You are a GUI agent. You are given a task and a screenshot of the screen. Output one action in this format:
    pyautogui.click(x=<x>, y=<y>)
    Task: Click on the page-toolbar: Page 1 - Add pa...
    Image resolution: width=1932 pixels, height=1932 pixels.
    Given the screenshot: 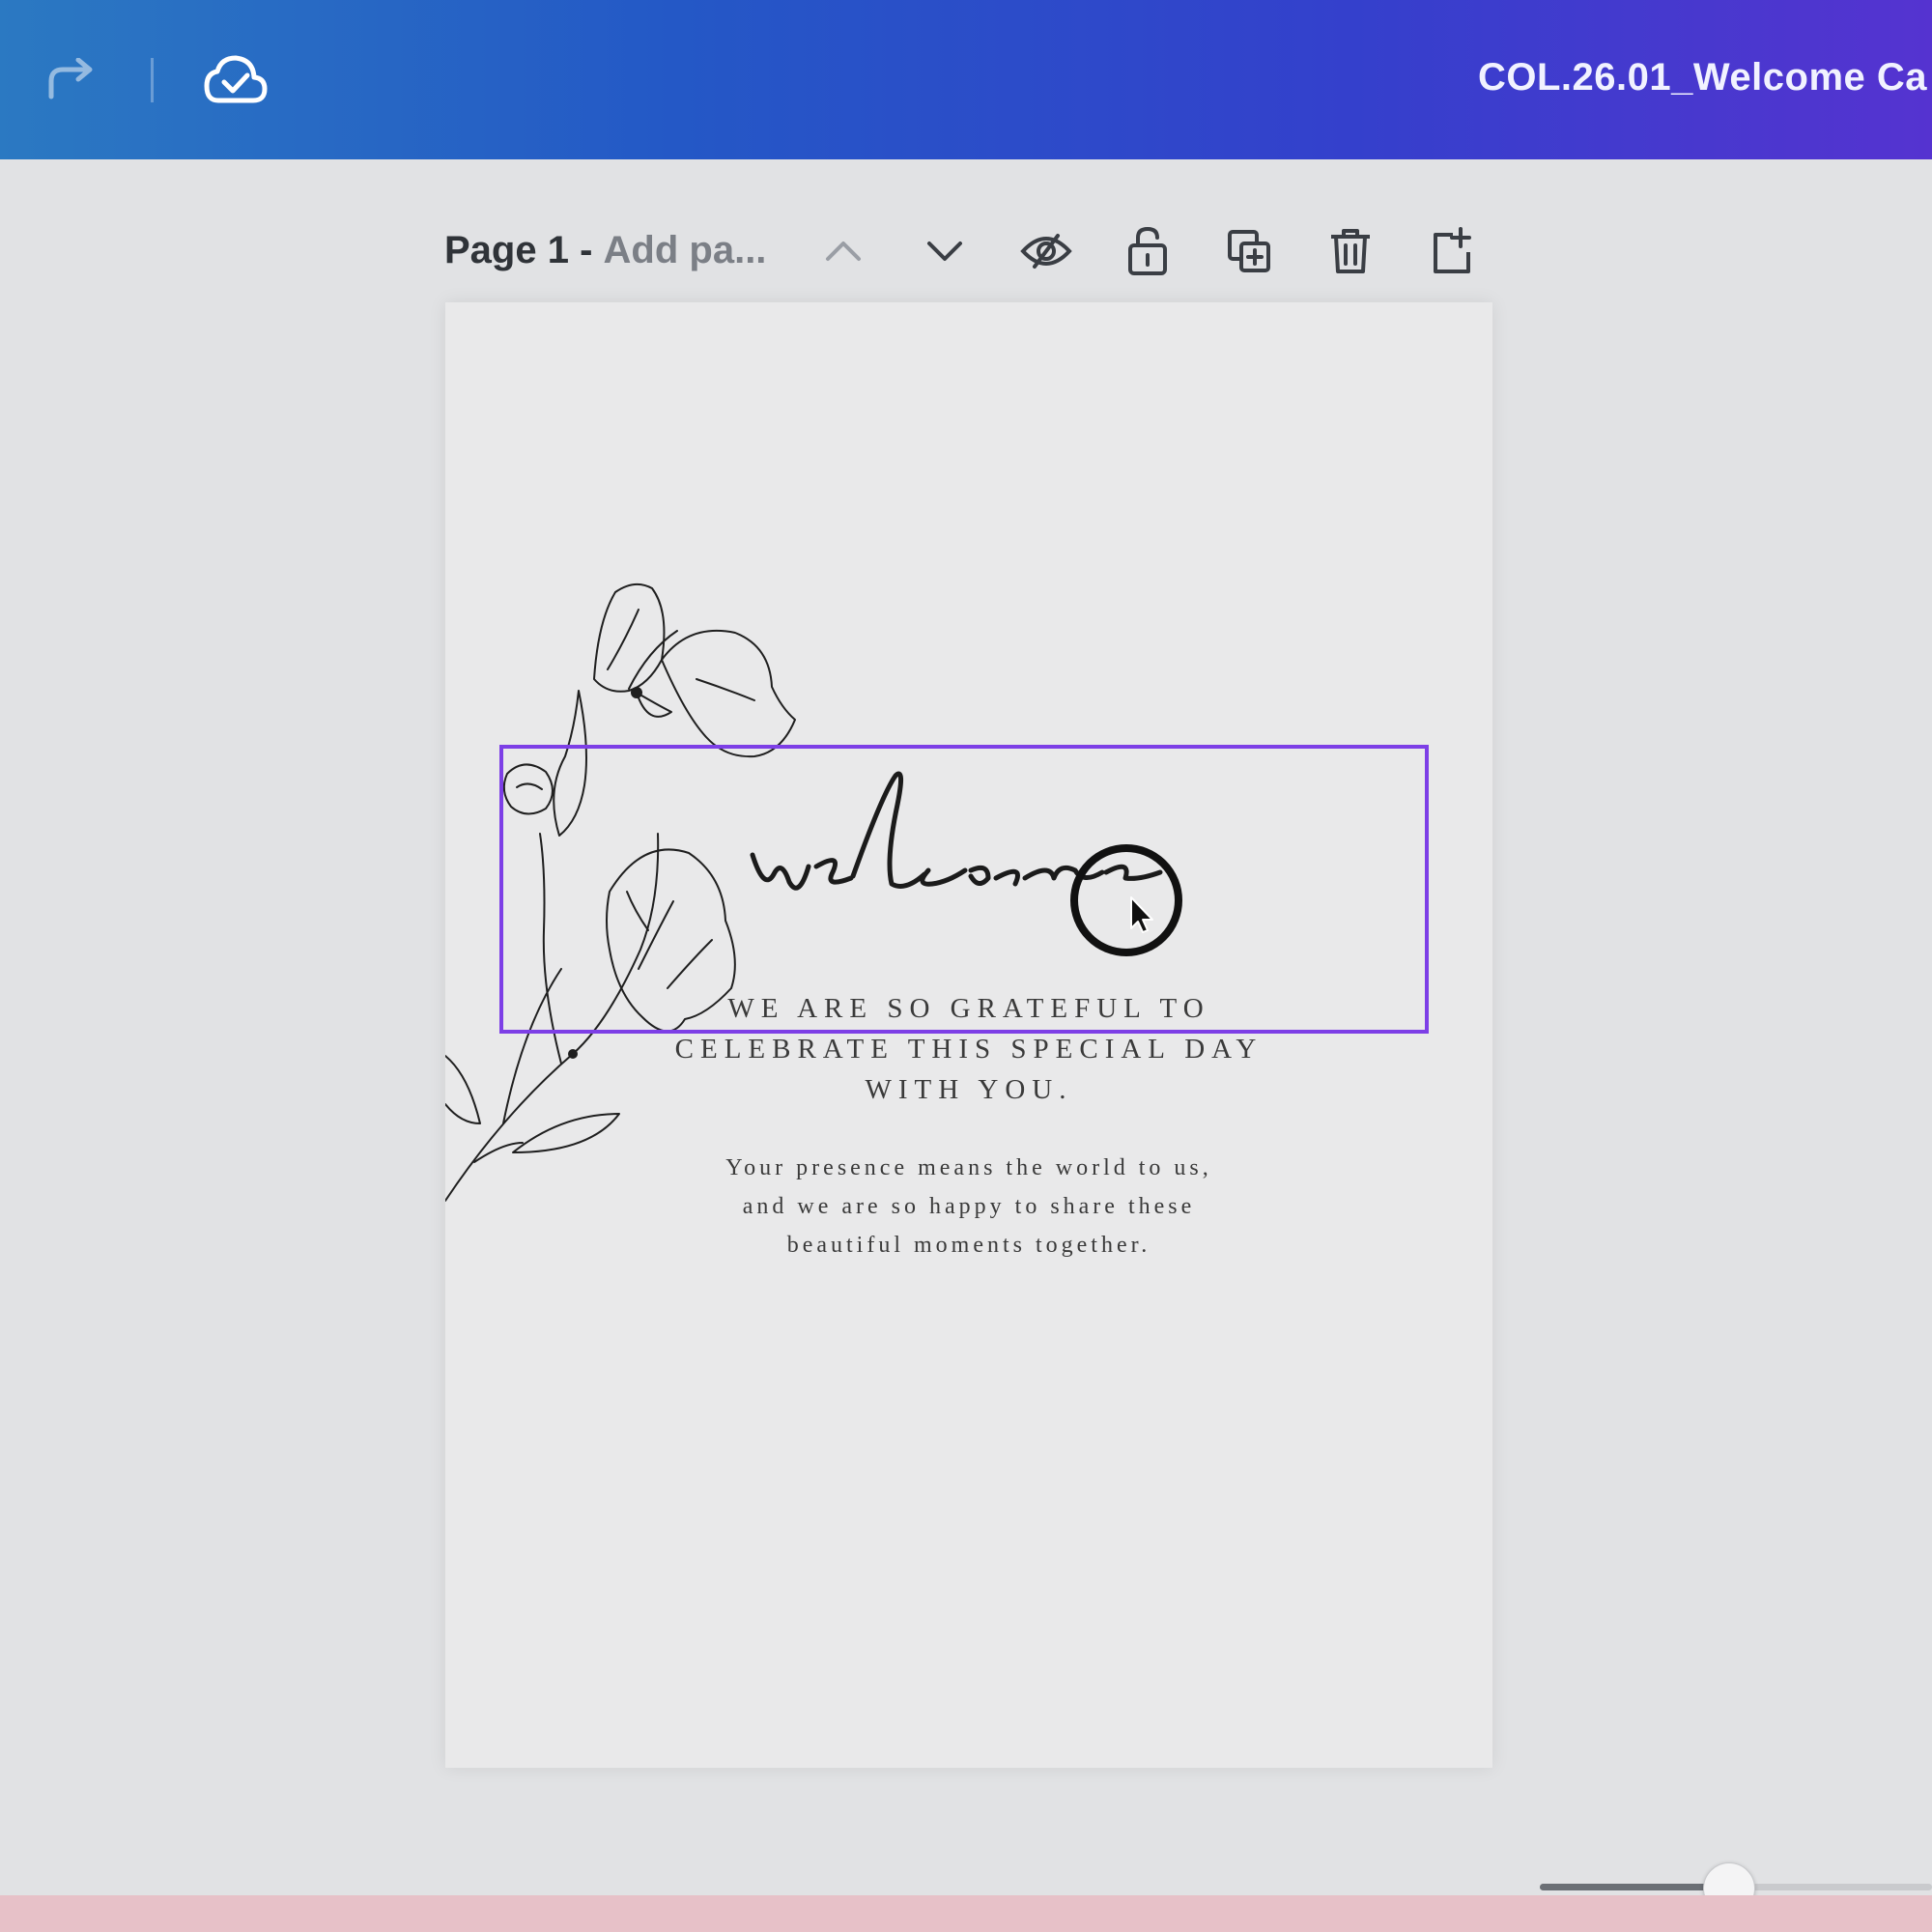 What is the action you would take?
    pyautogui.click(x=966, y=251)
    